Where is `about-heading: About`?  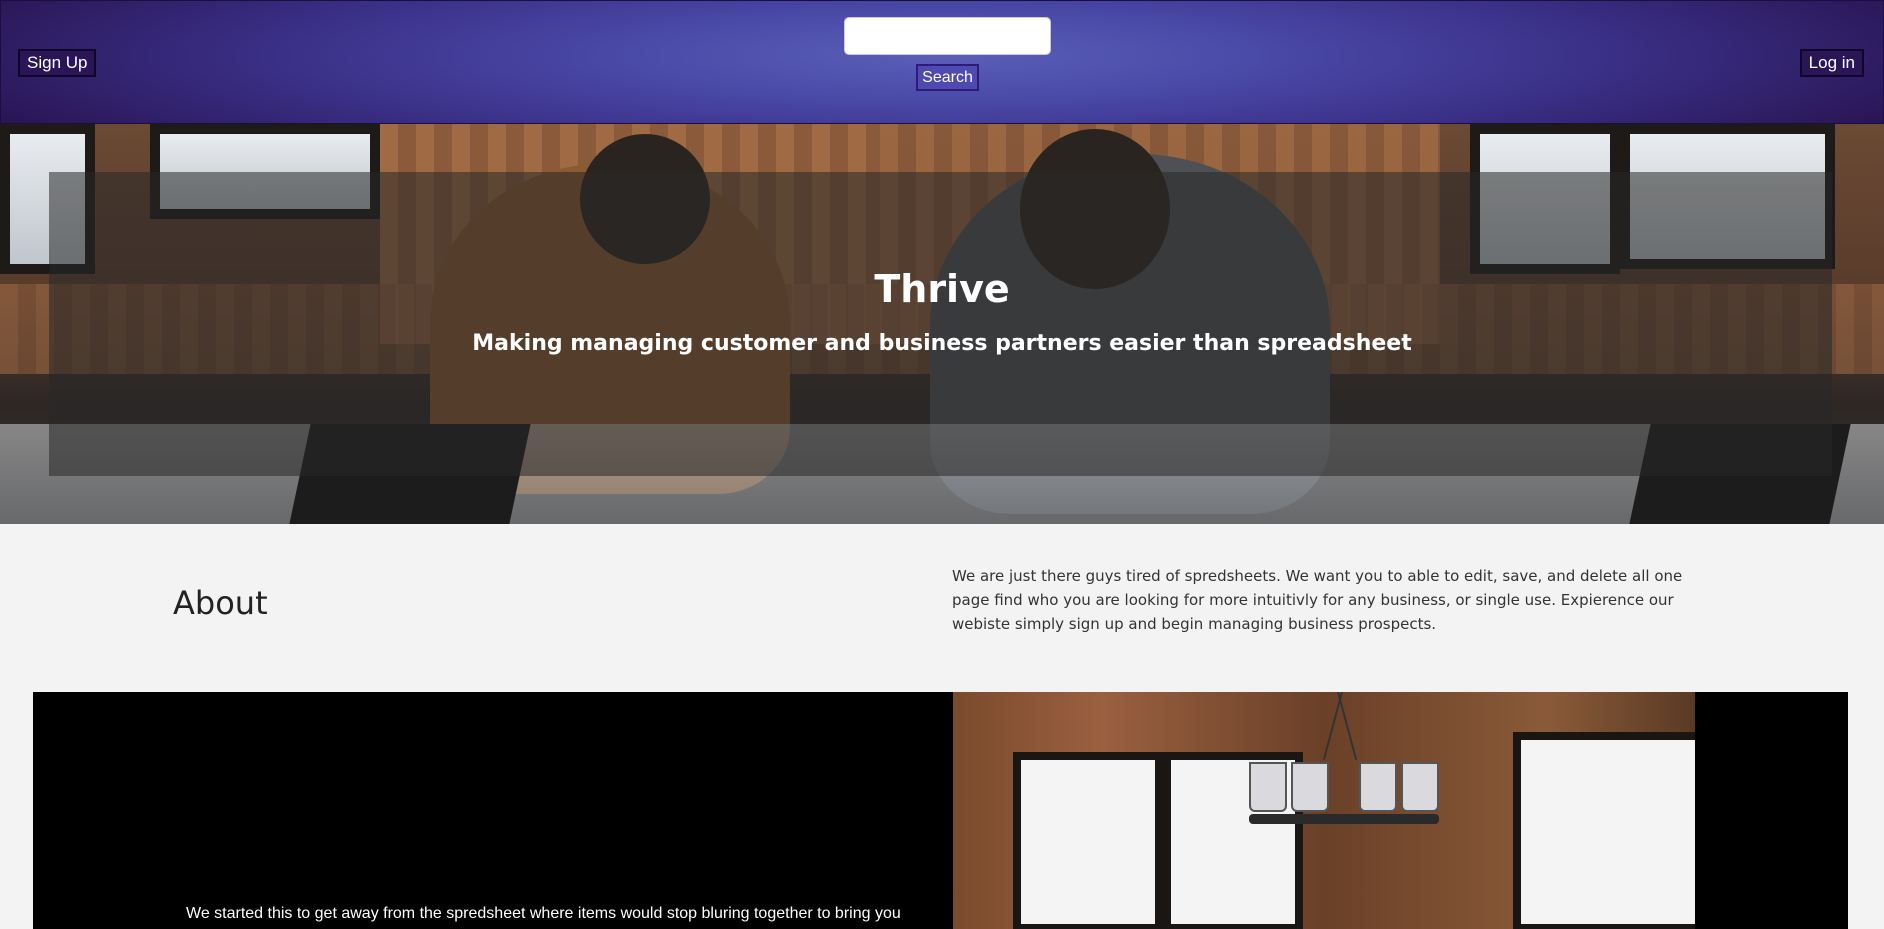 about-heading: About is located at coordinates (220, 603).